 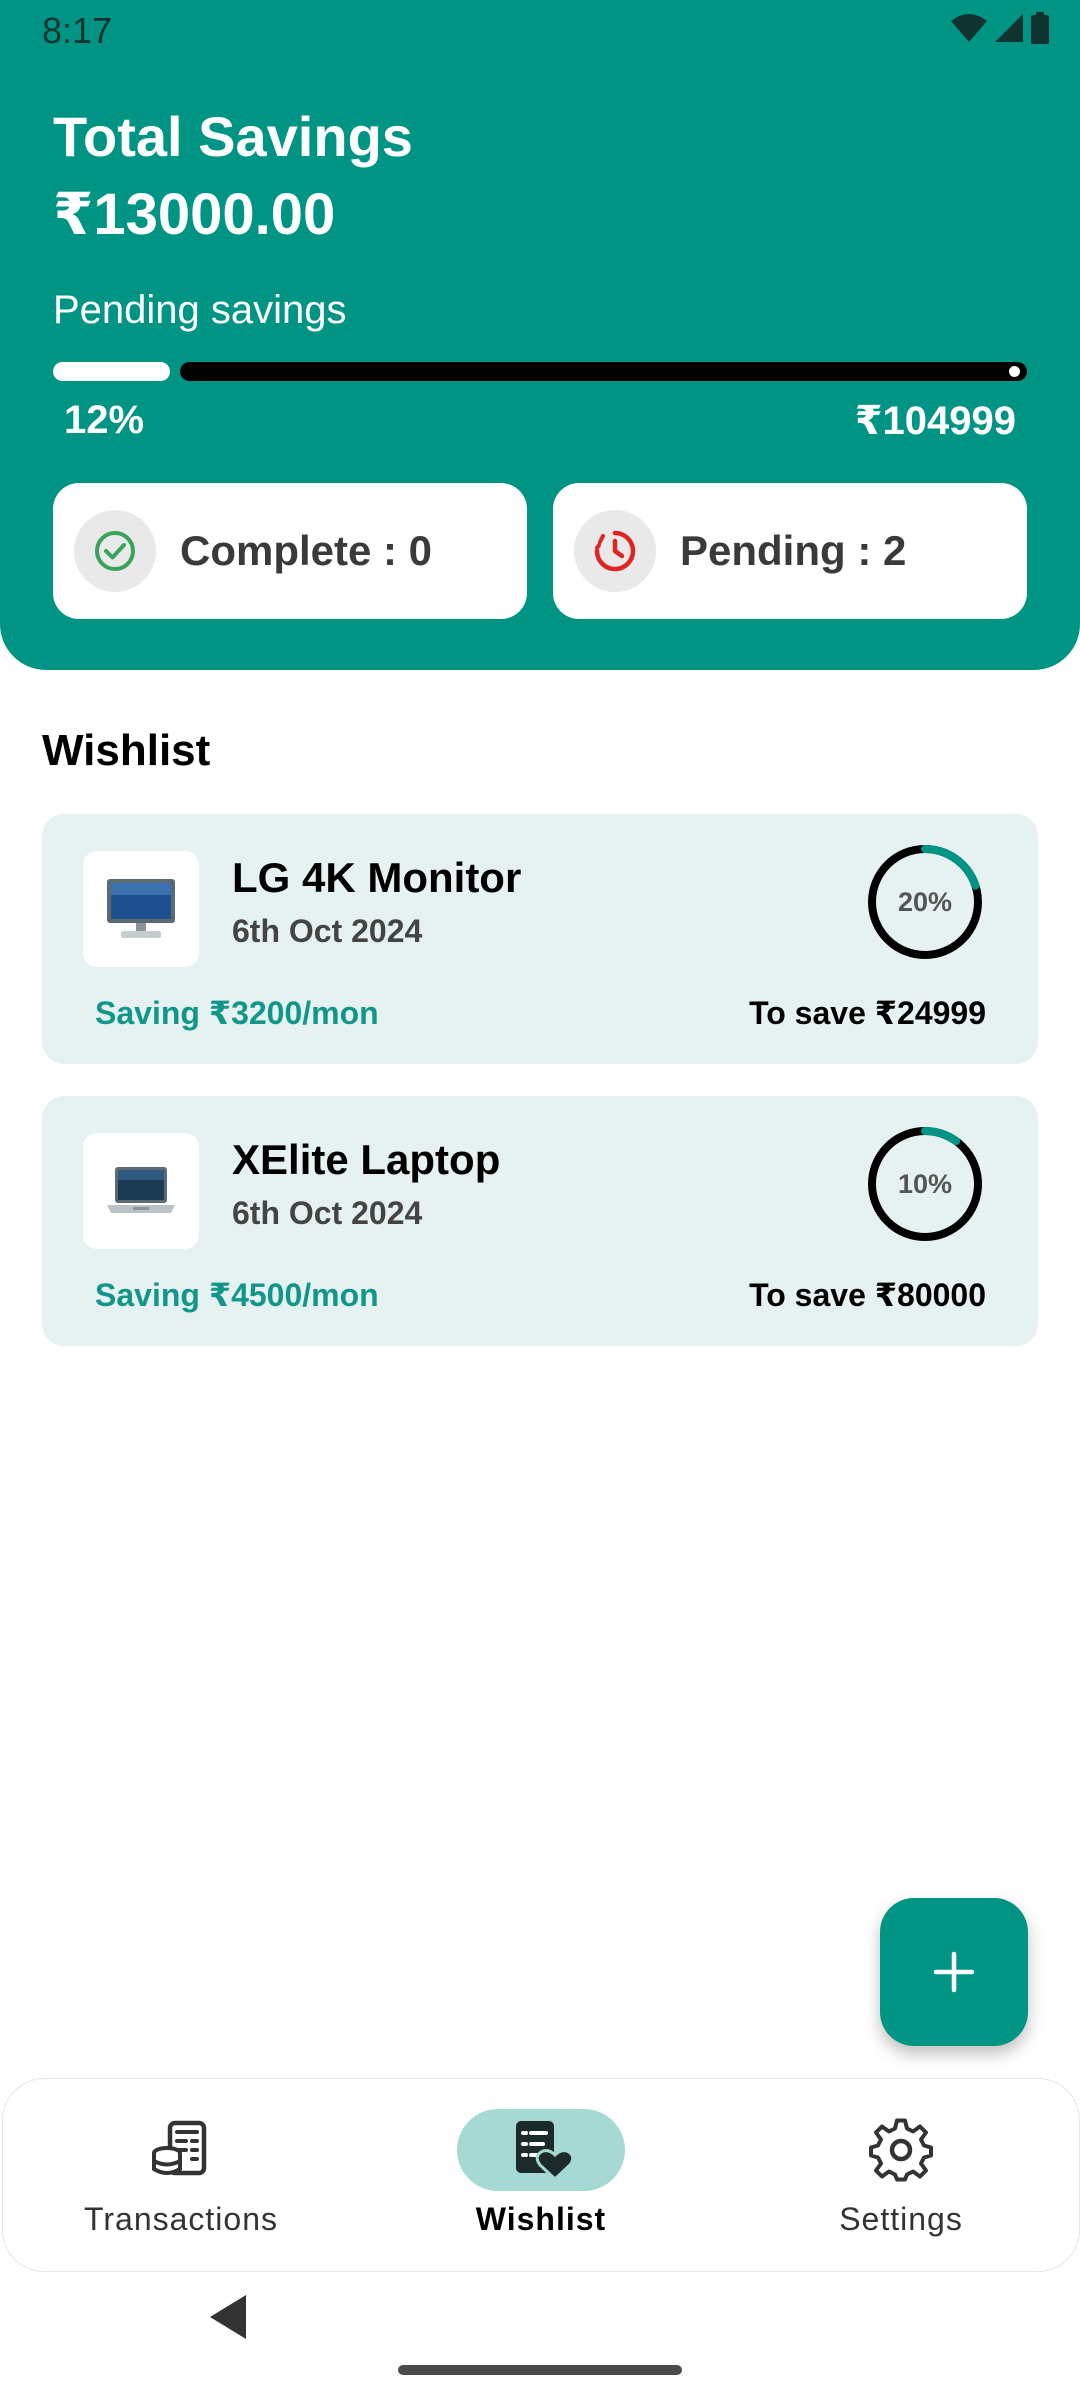 I want to click on nav-item-transactions: Transactions, so click(x=181, y=2175).